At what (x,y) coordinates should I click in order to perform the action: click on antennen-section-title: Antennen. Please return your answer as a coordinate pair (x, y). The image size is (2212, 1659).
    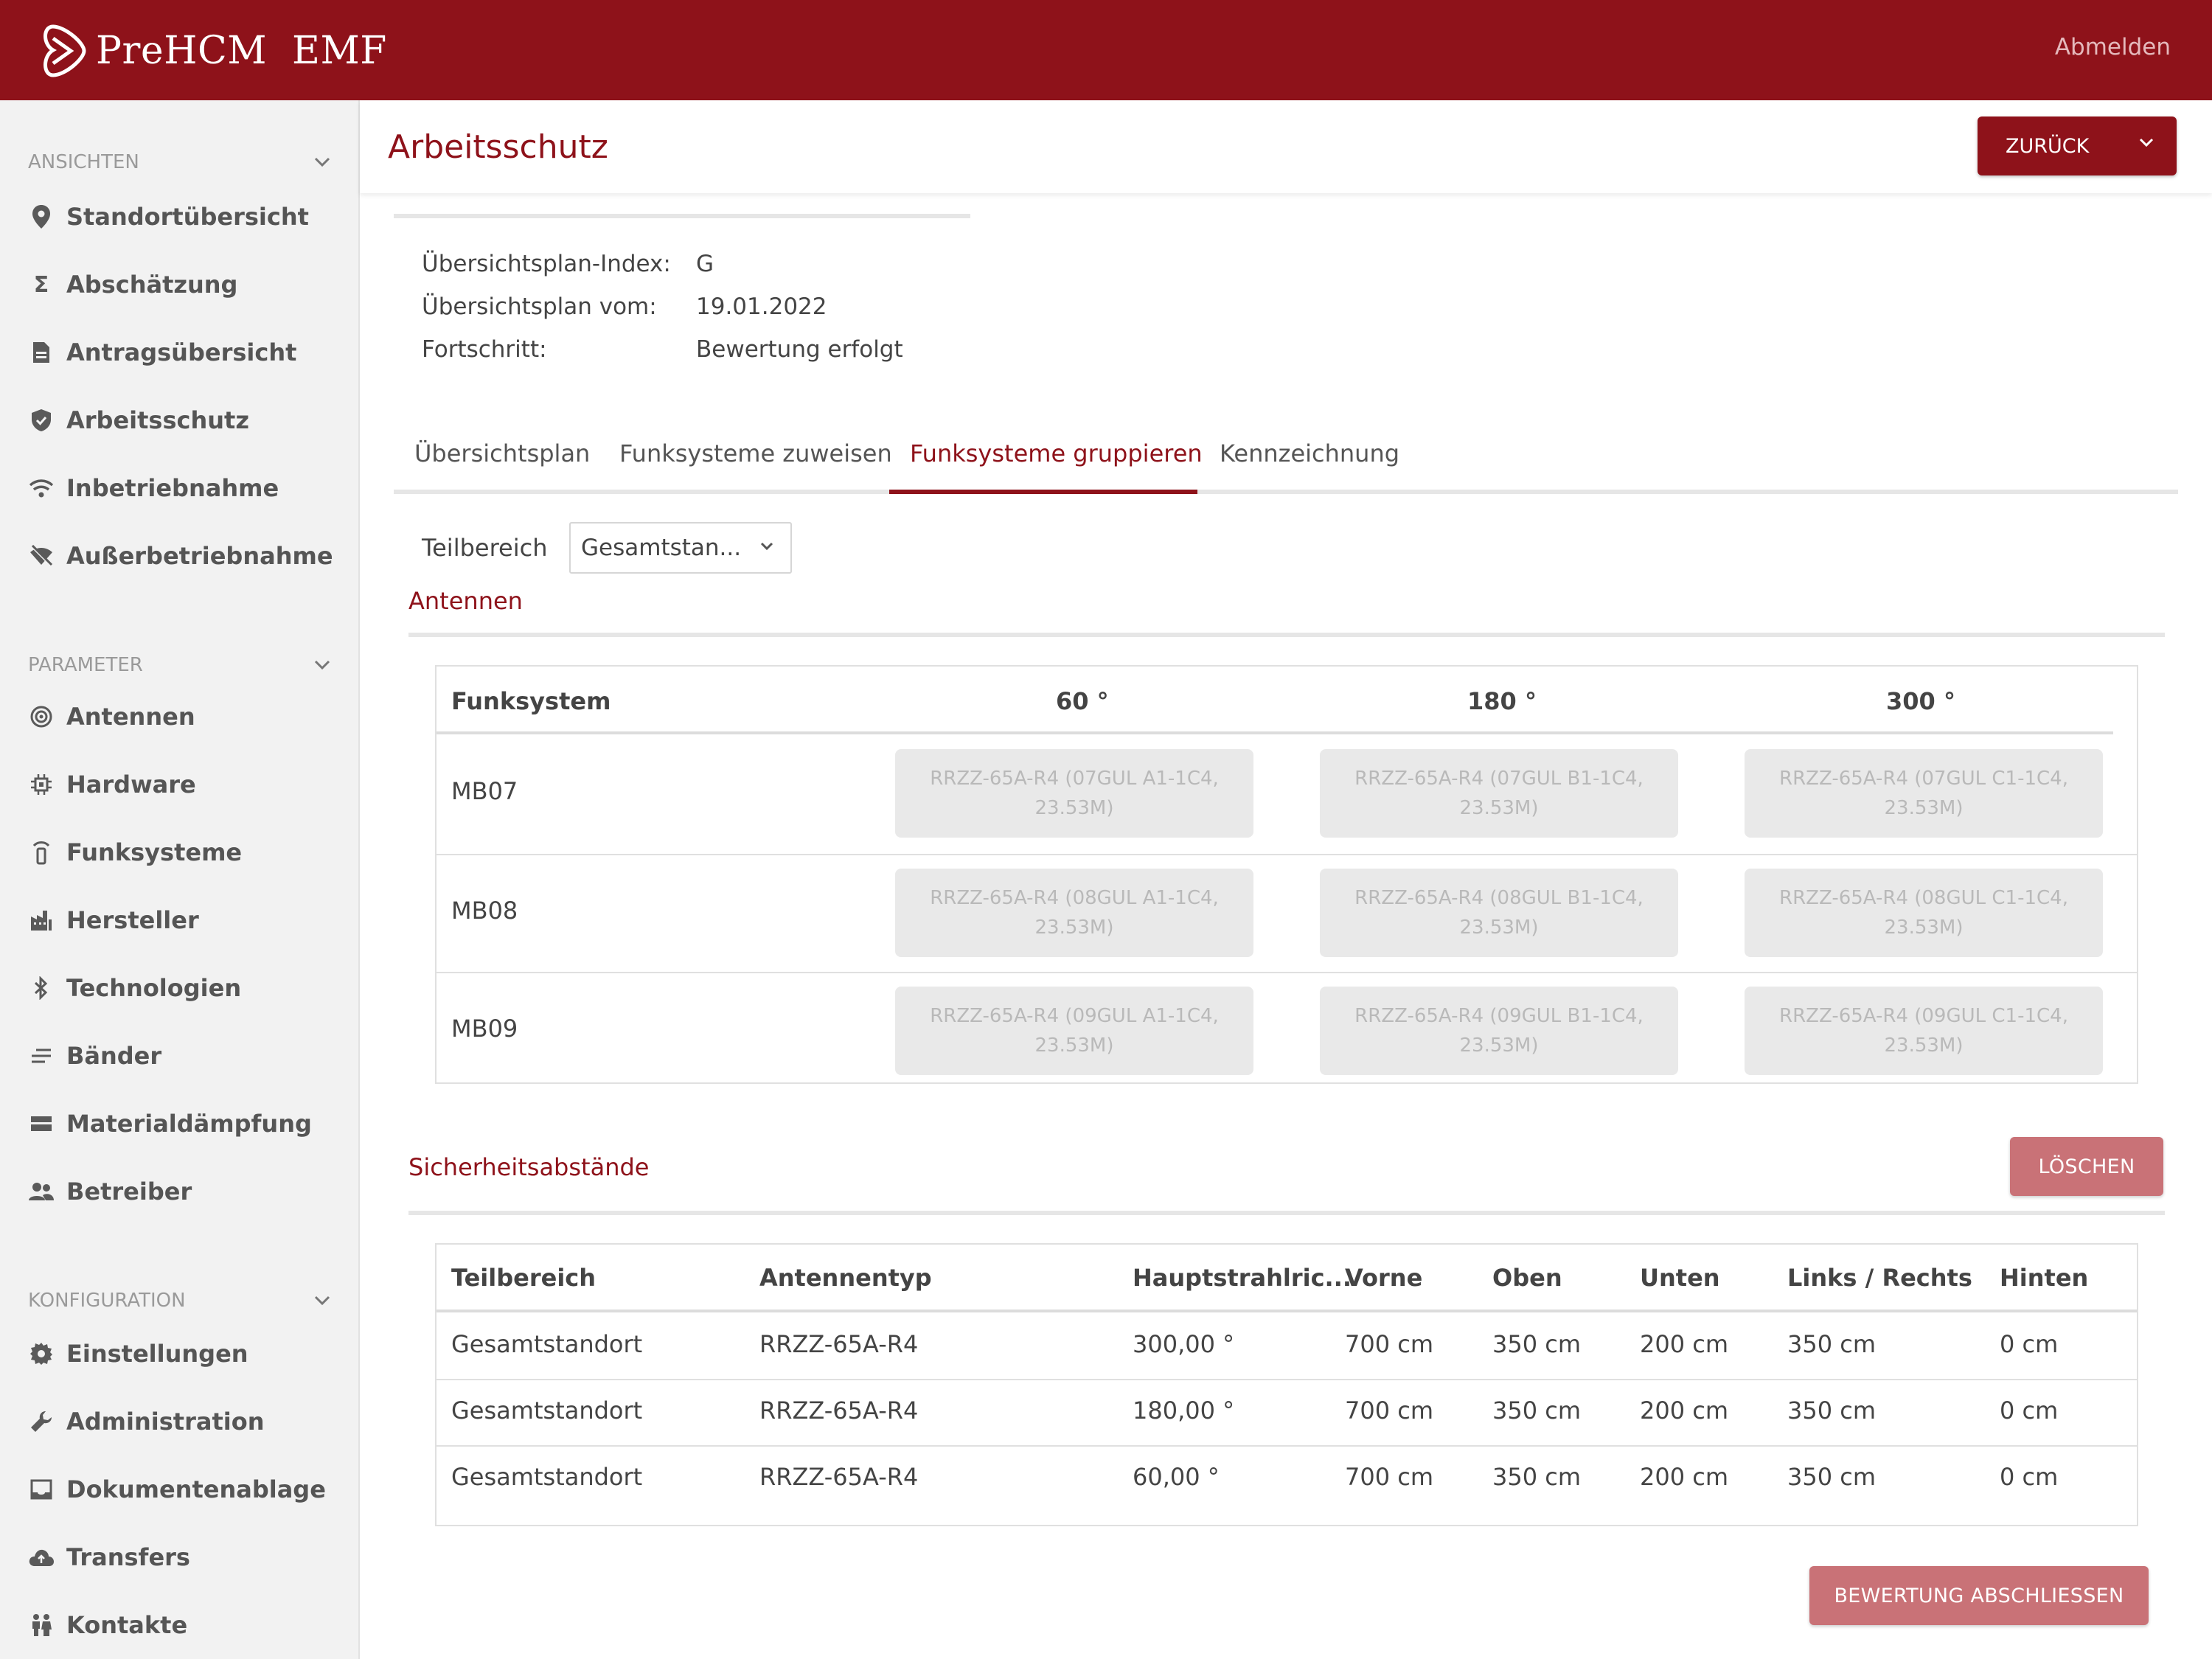
    Looking at the image, I should click on (465, 601).